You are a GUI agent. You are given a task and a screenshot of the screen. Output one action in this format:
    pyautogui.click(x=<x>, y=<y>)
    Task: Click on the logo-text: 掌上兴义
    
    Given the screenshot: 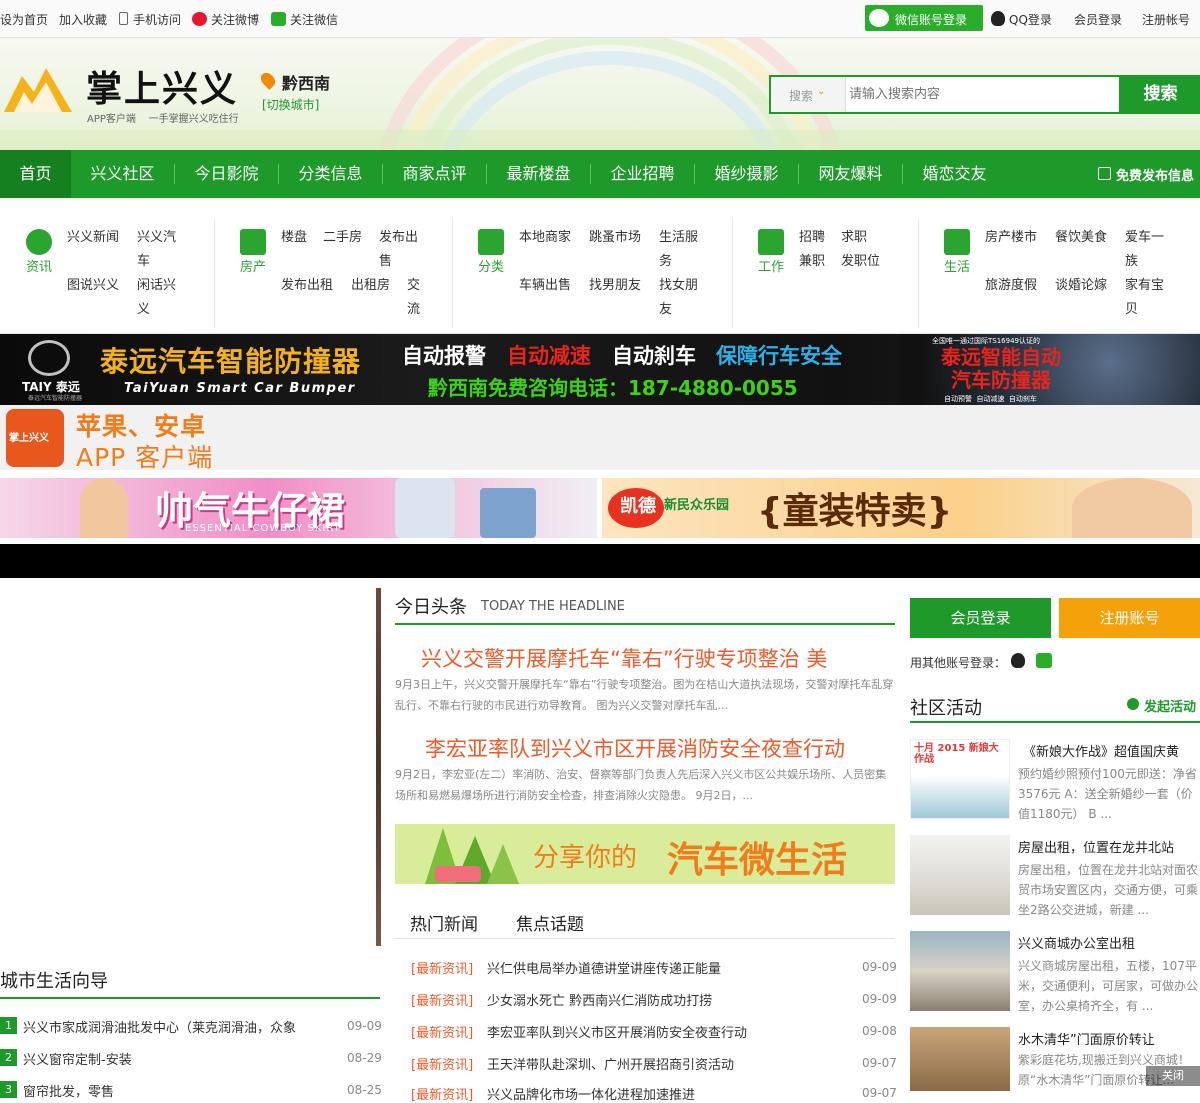 What is the action you would take?
    pyautogui.click(x=162, y=86)
    